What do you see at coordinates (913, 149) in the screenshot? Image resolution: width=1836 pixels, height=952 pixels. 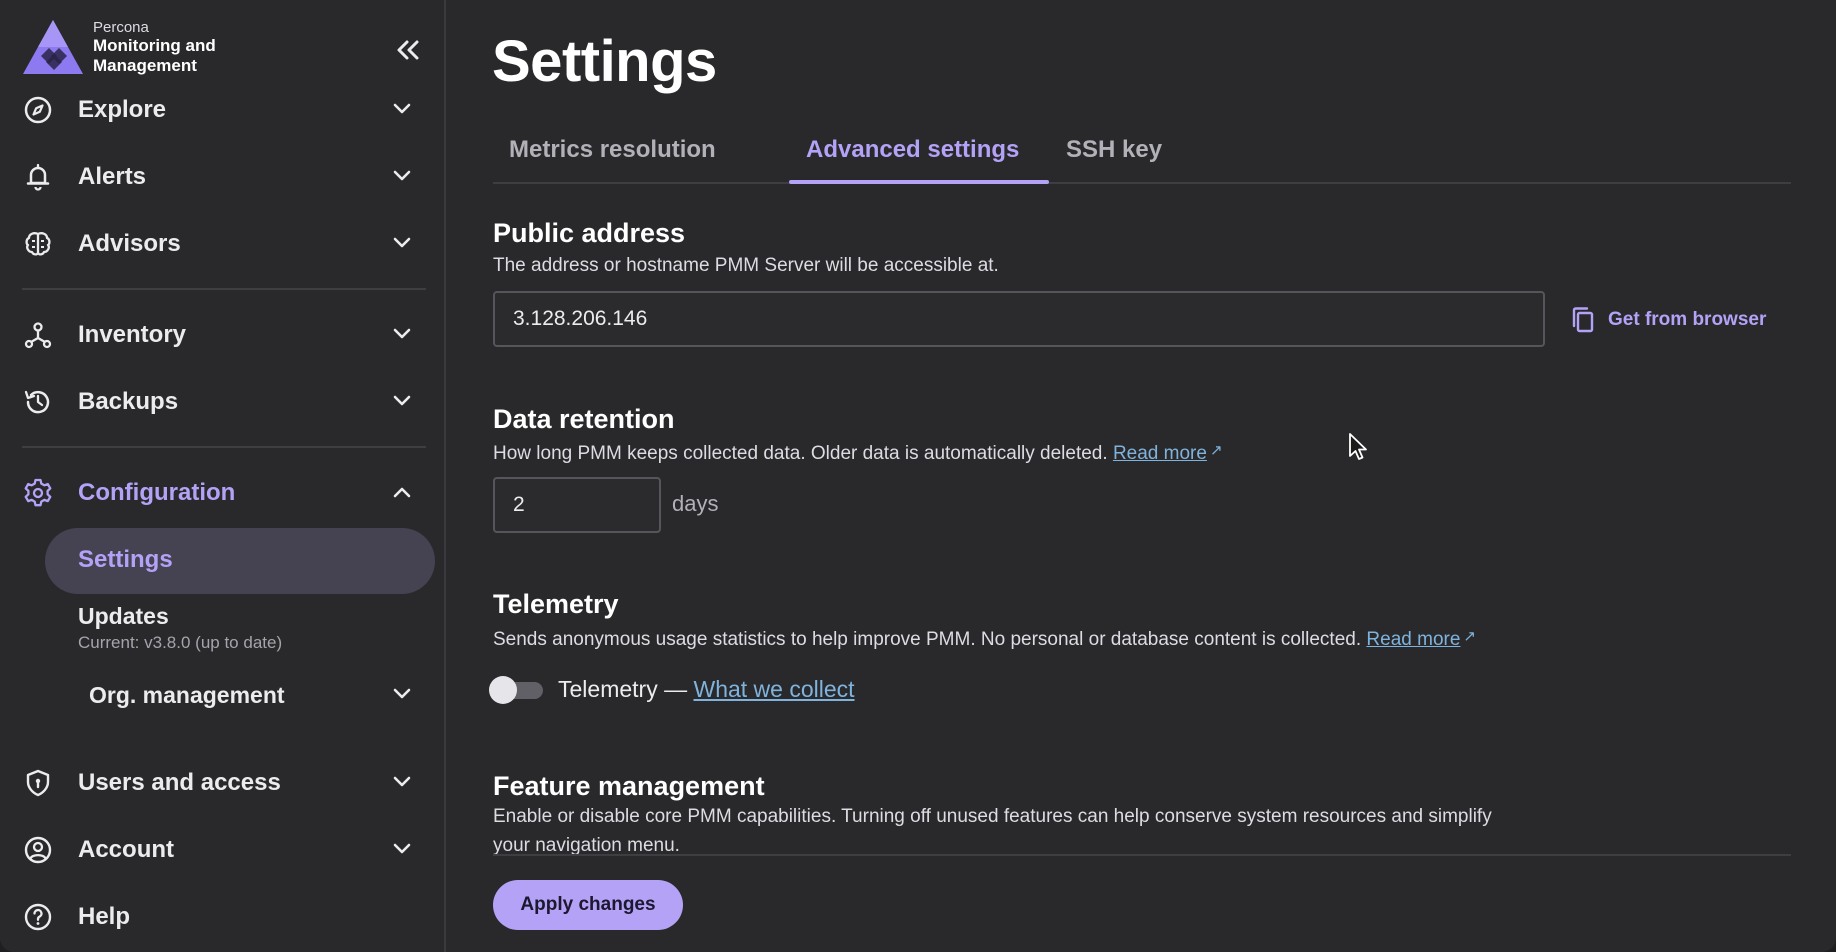 I see `tab-label: Advanced settings` at bounding box center [913, 149].